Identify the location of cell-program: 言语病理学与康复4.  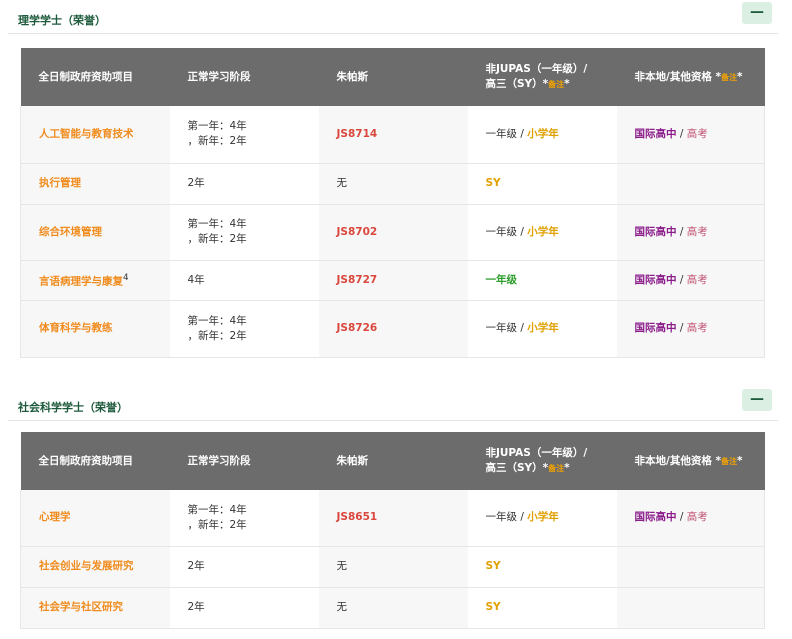
(95, 280).